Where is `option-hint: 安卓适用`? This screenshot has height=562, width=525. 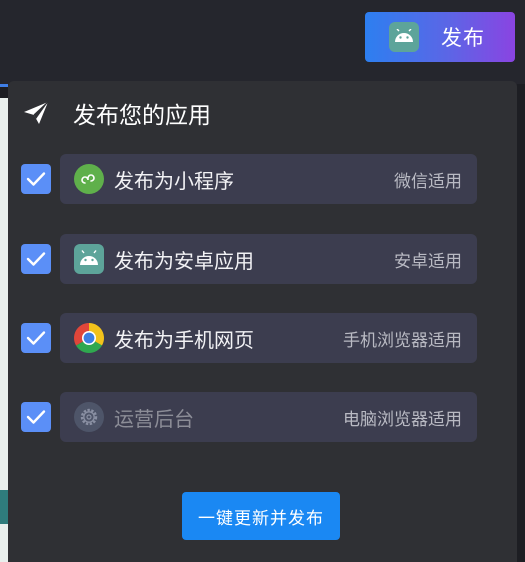
option-hint: 安卓适用 is located at coordinates (428, 261).